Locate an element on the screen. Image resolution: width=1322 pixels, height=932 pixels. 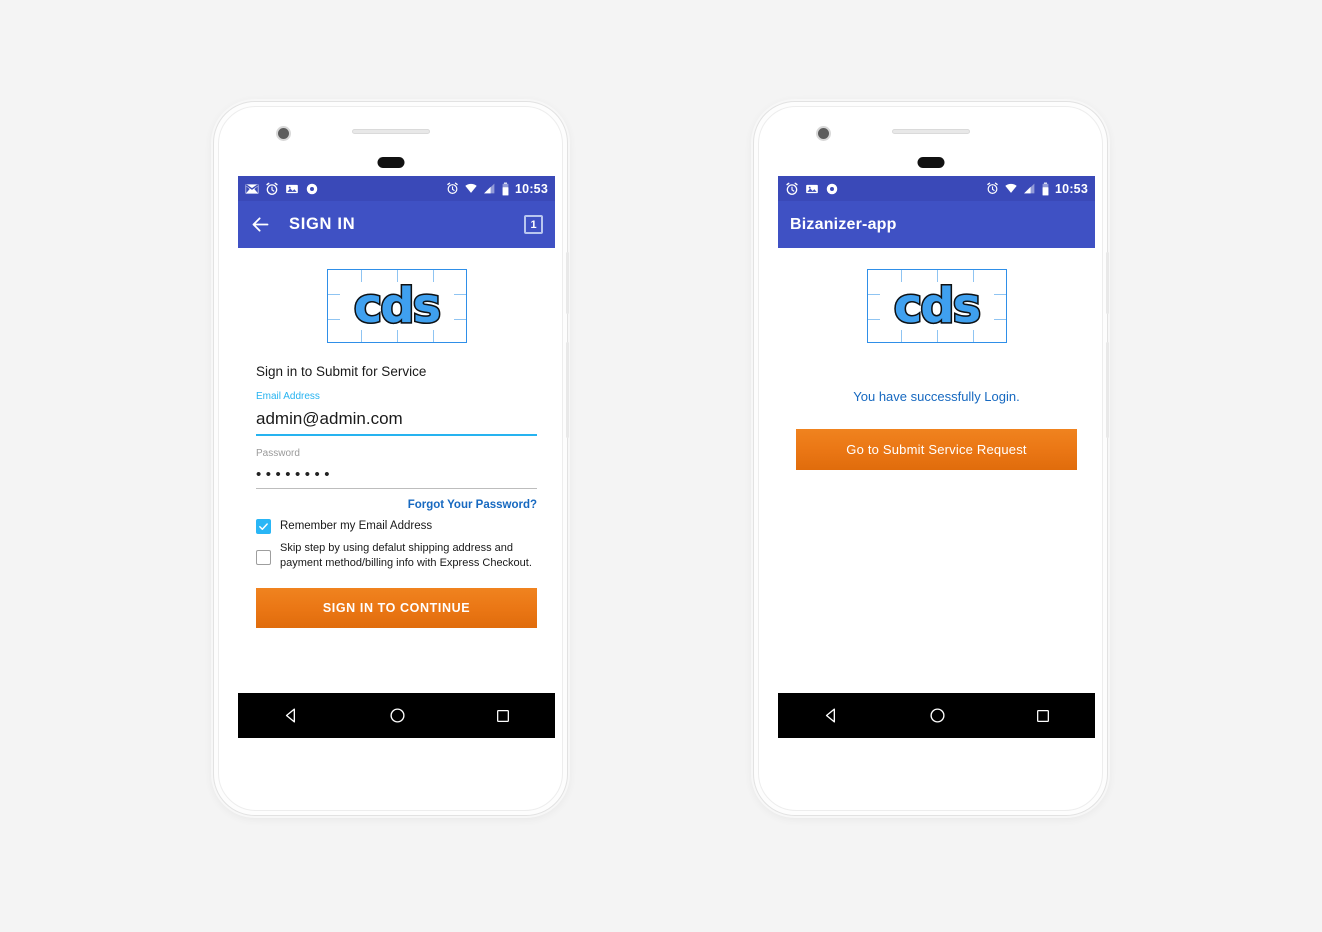
password-field-group: Password •••••••• is located at coordinates (396, 468).